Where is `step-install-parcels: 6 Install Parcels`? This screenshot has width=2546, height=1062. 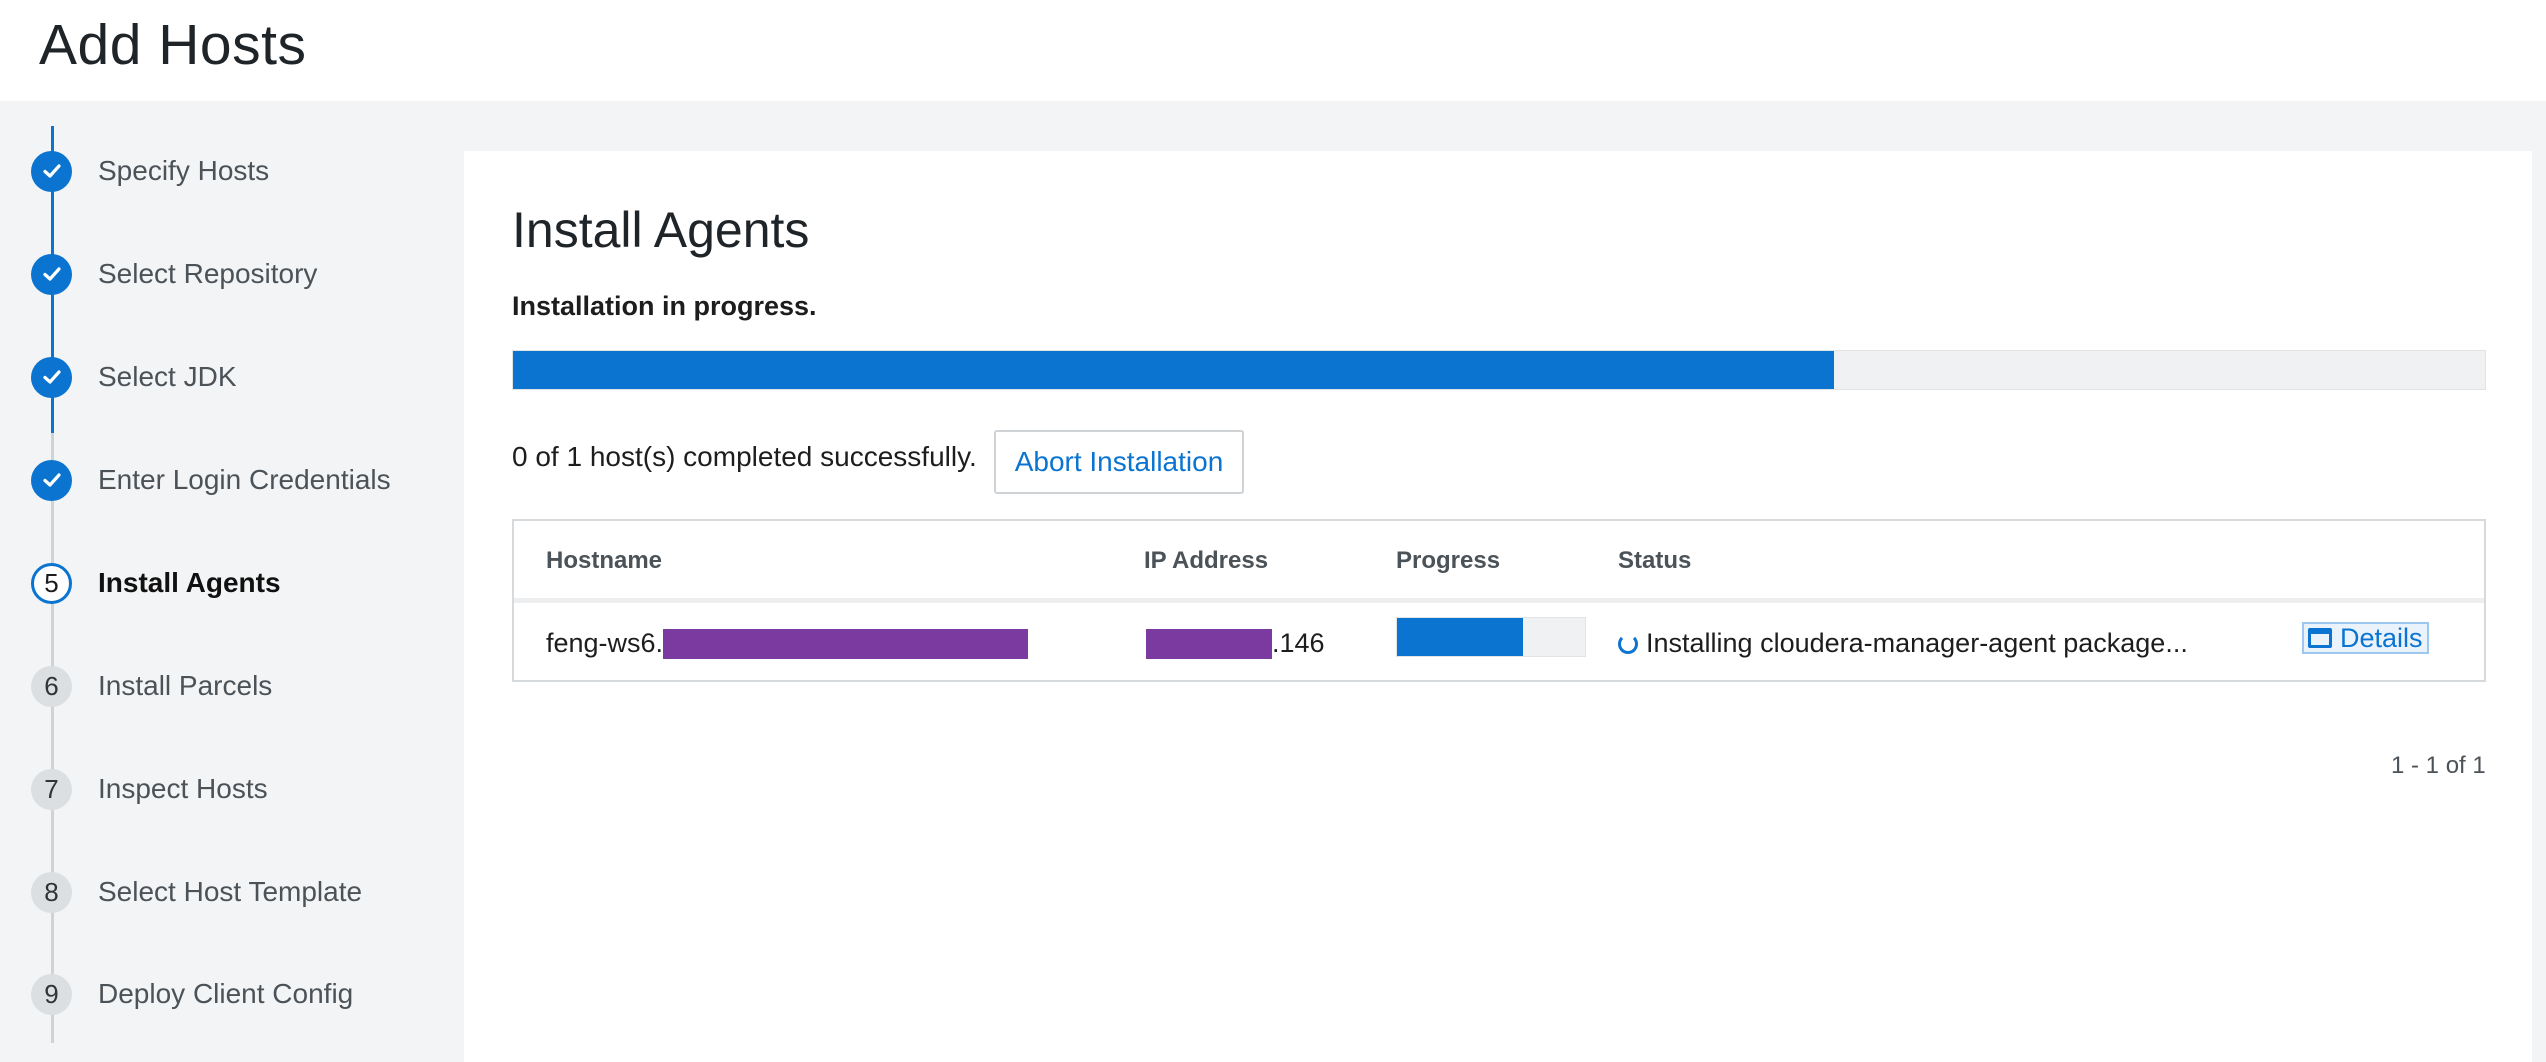 step-install-parcels: 6 Install Parcels is located at coordinates (151, 686).